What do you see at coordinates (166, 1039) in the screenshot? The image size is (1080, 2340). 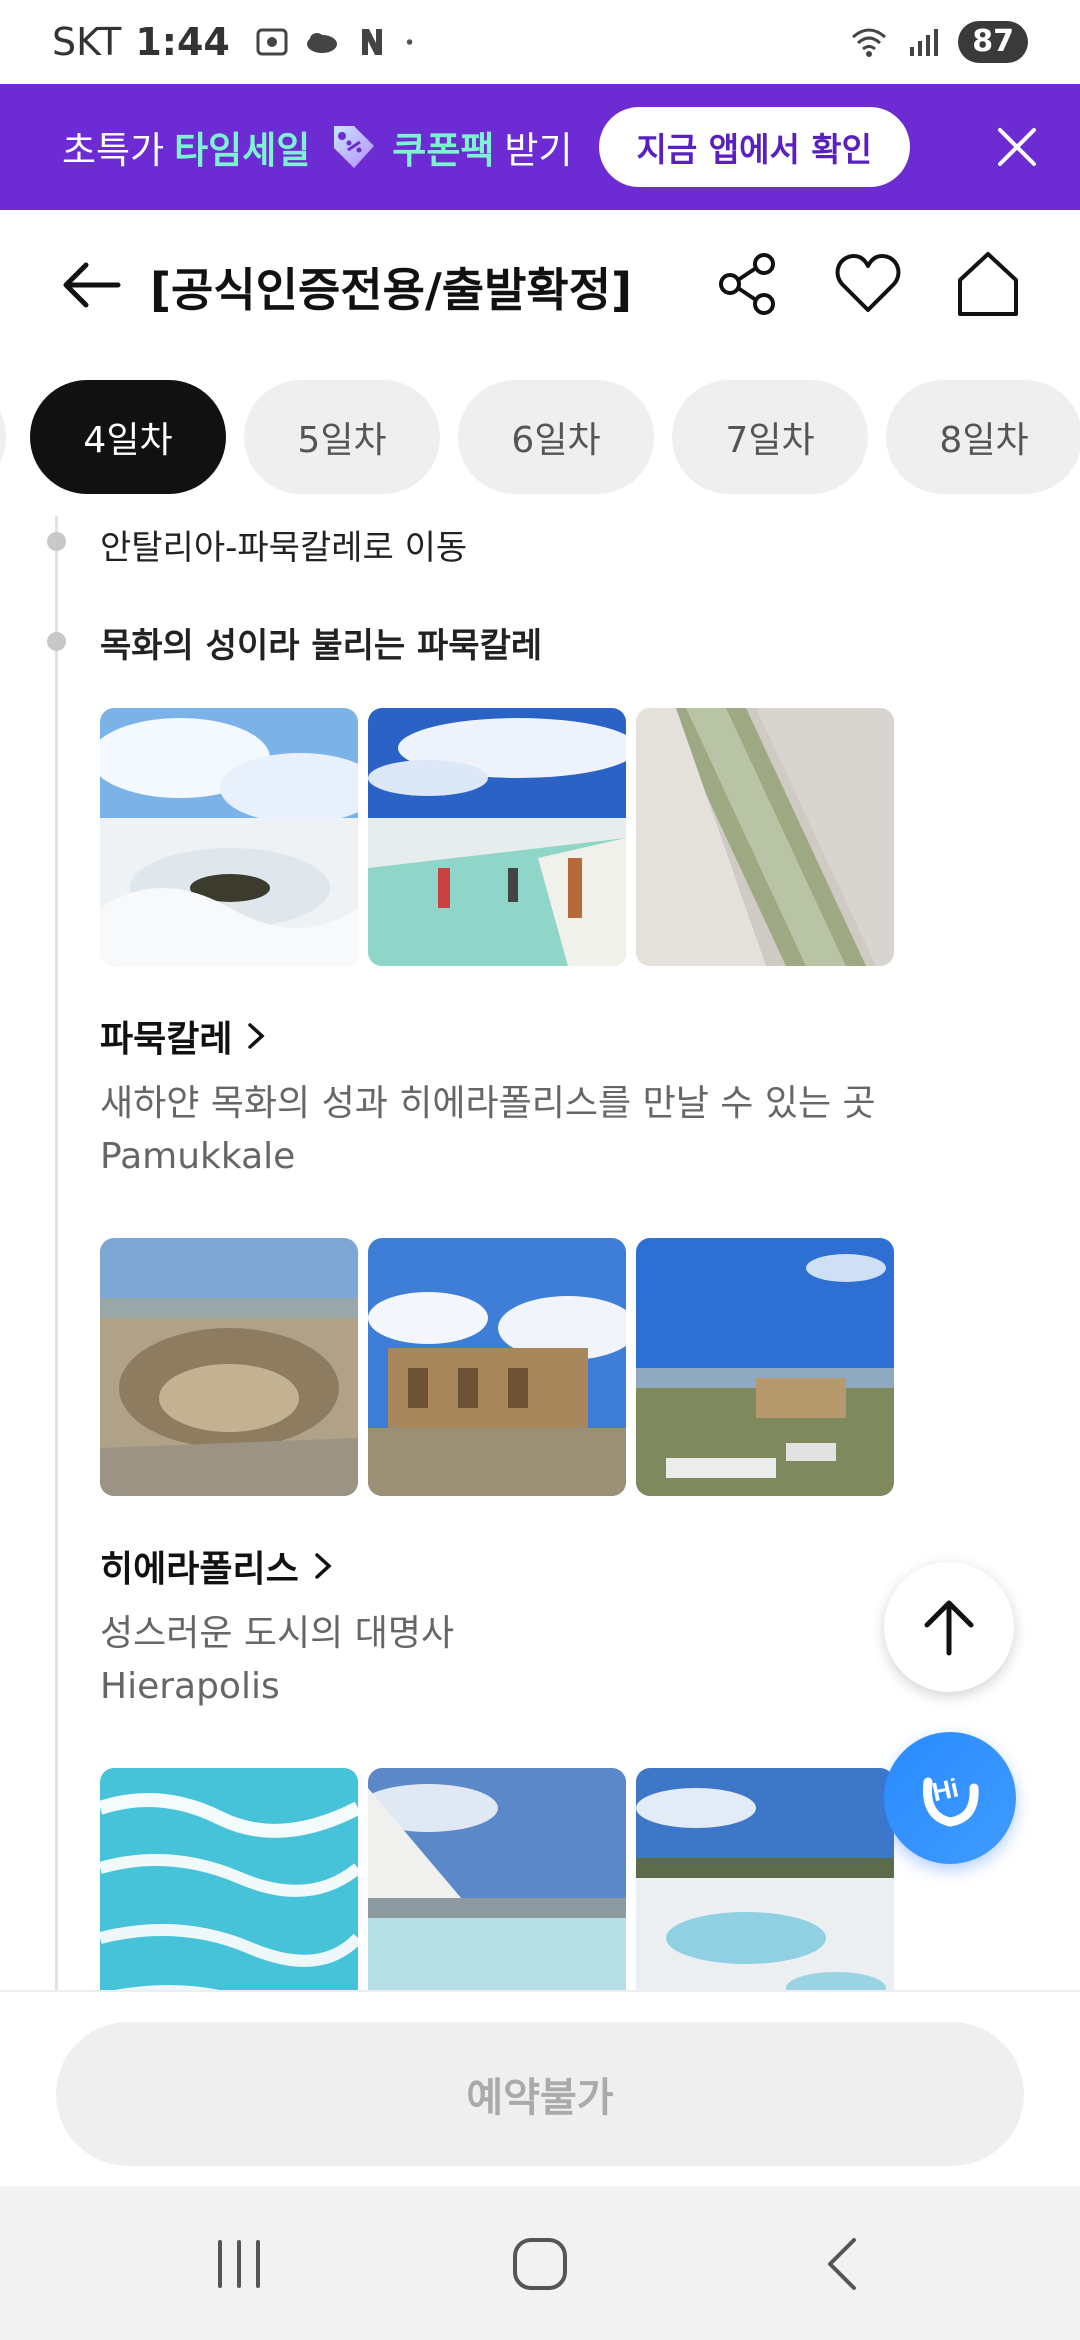 I see `place-name-label: 파묵칼레` at bounding box center [166, 1039].